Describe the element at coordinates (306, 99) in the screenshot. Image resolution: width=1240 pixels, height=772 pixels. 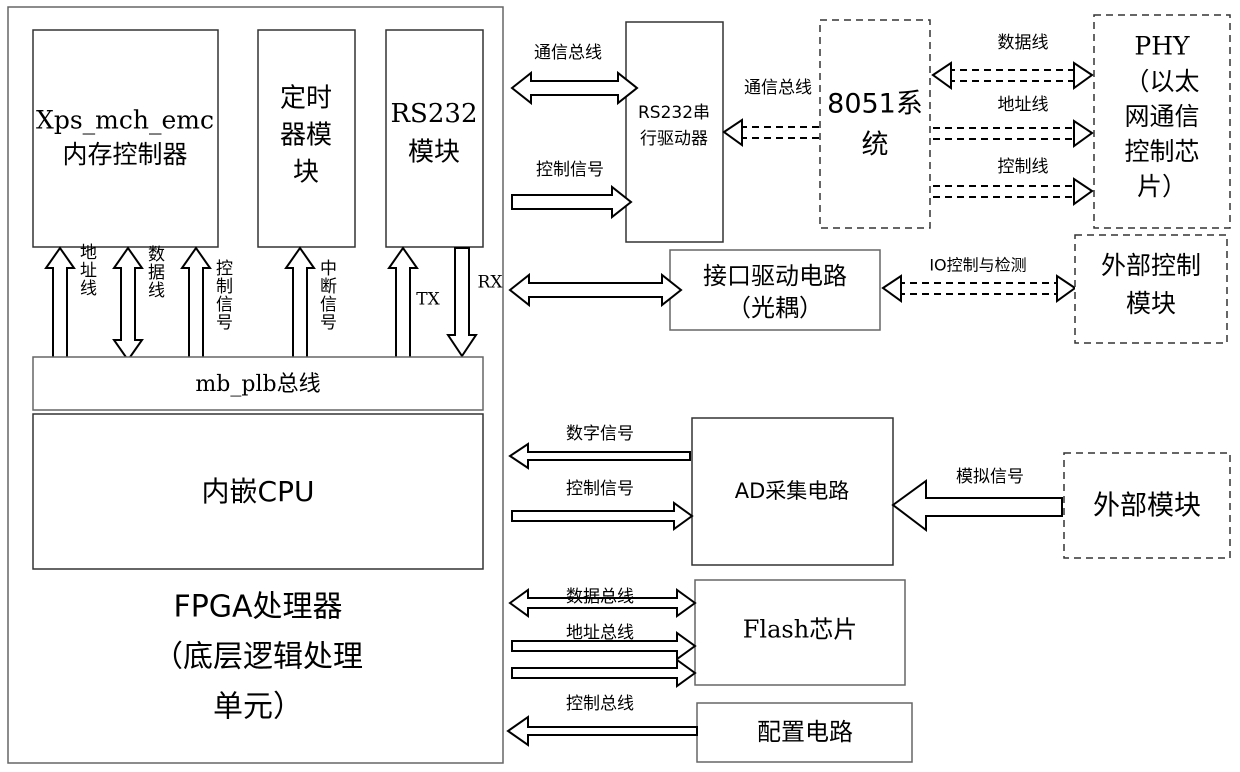
I see `block-timer-module-label-1: 定时` at that location.